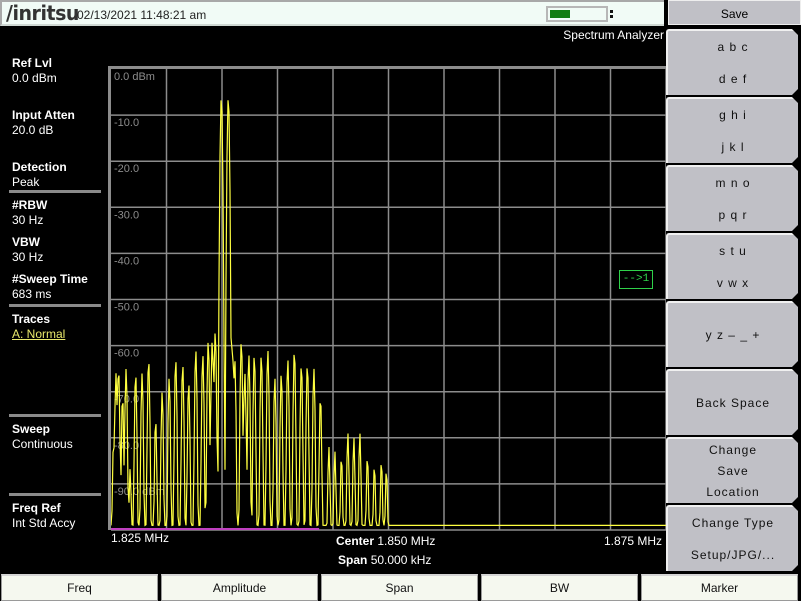 The height and width of the screenshot is (601, 801). I want to click on y-tick-label: -60.0, so click(126, 354).